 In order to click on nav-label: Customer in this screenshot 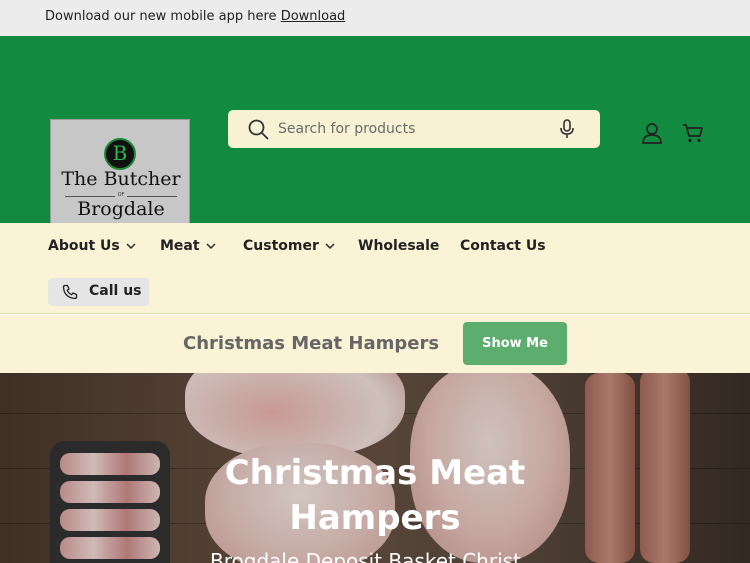, I will do `click(281, 246)`.